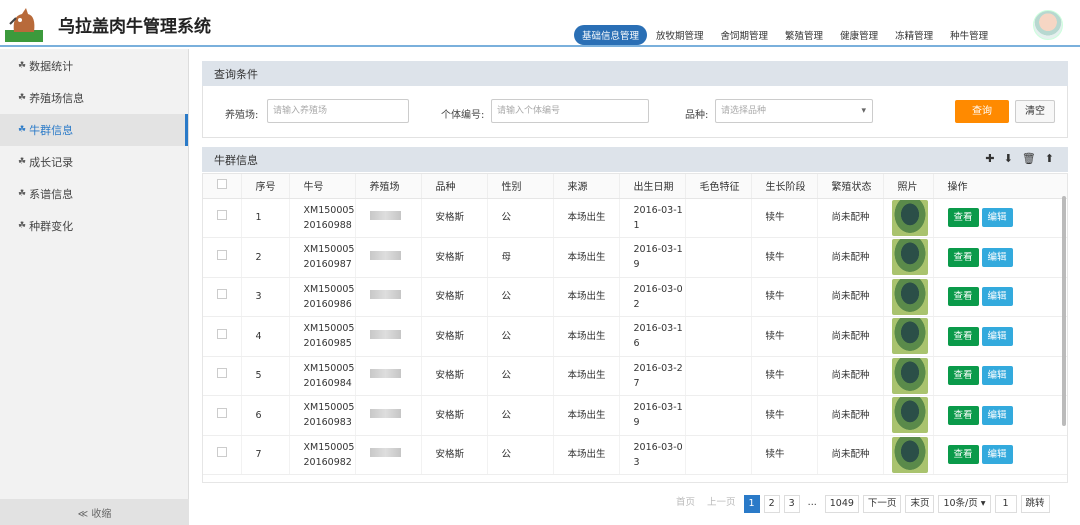 Image resolution: width=1080 pixels, height=525 pixels. What do you see at coordinates (982, 111) in the screenshot?
I see `query-button: 查询` at bounding box center [982, 111].